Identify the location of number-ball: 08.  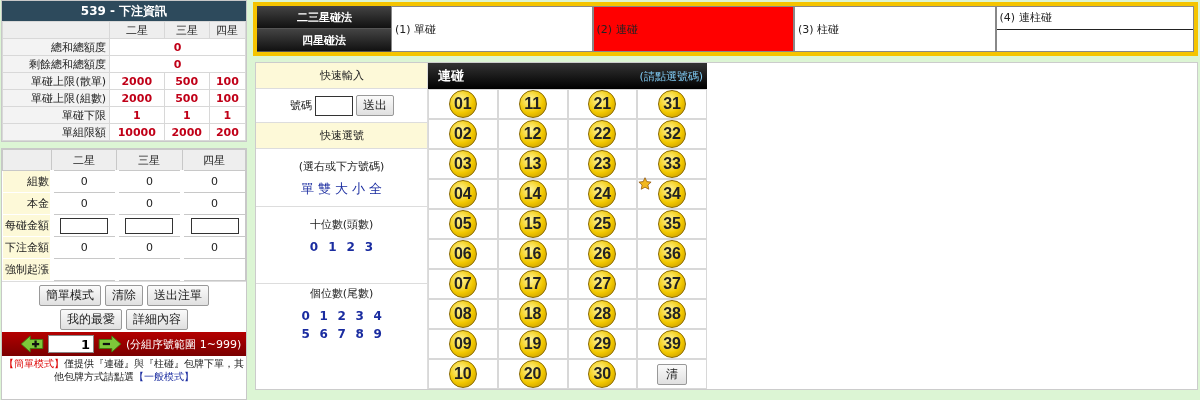
(462, 314).